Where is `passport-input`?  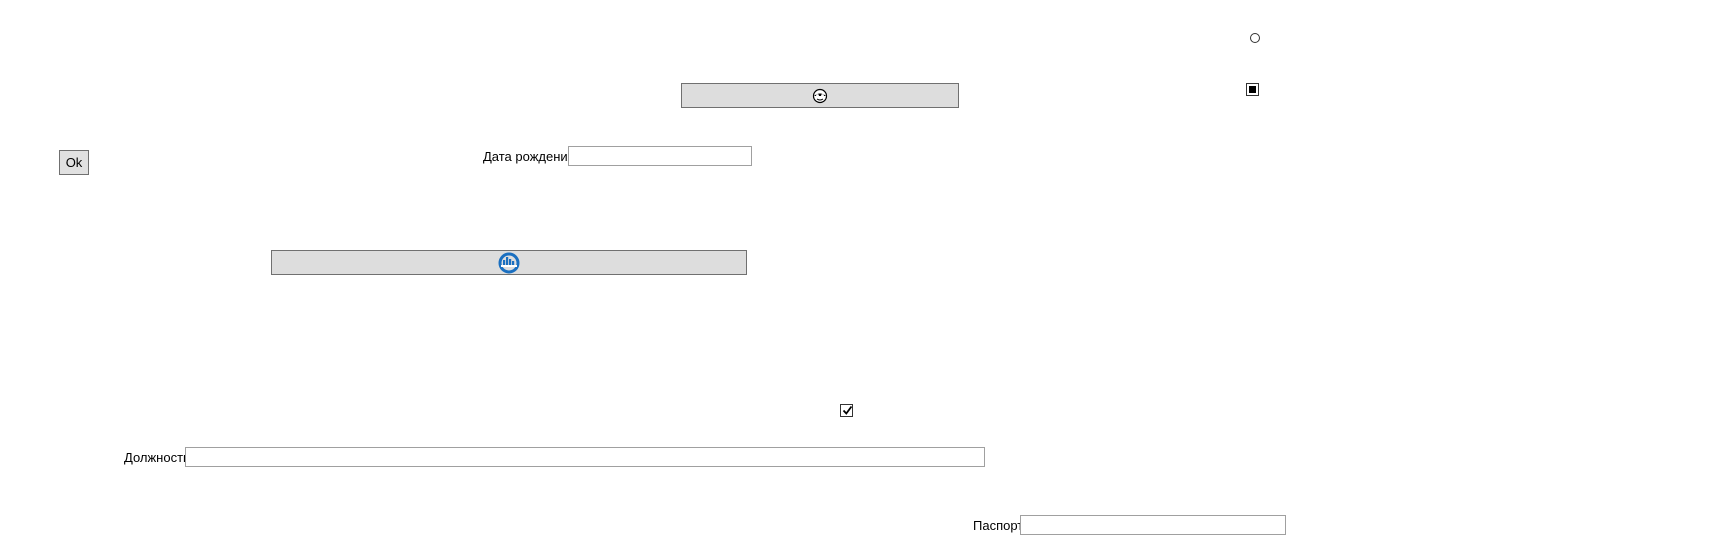 passport-input is located at coordinates (1153, 525).